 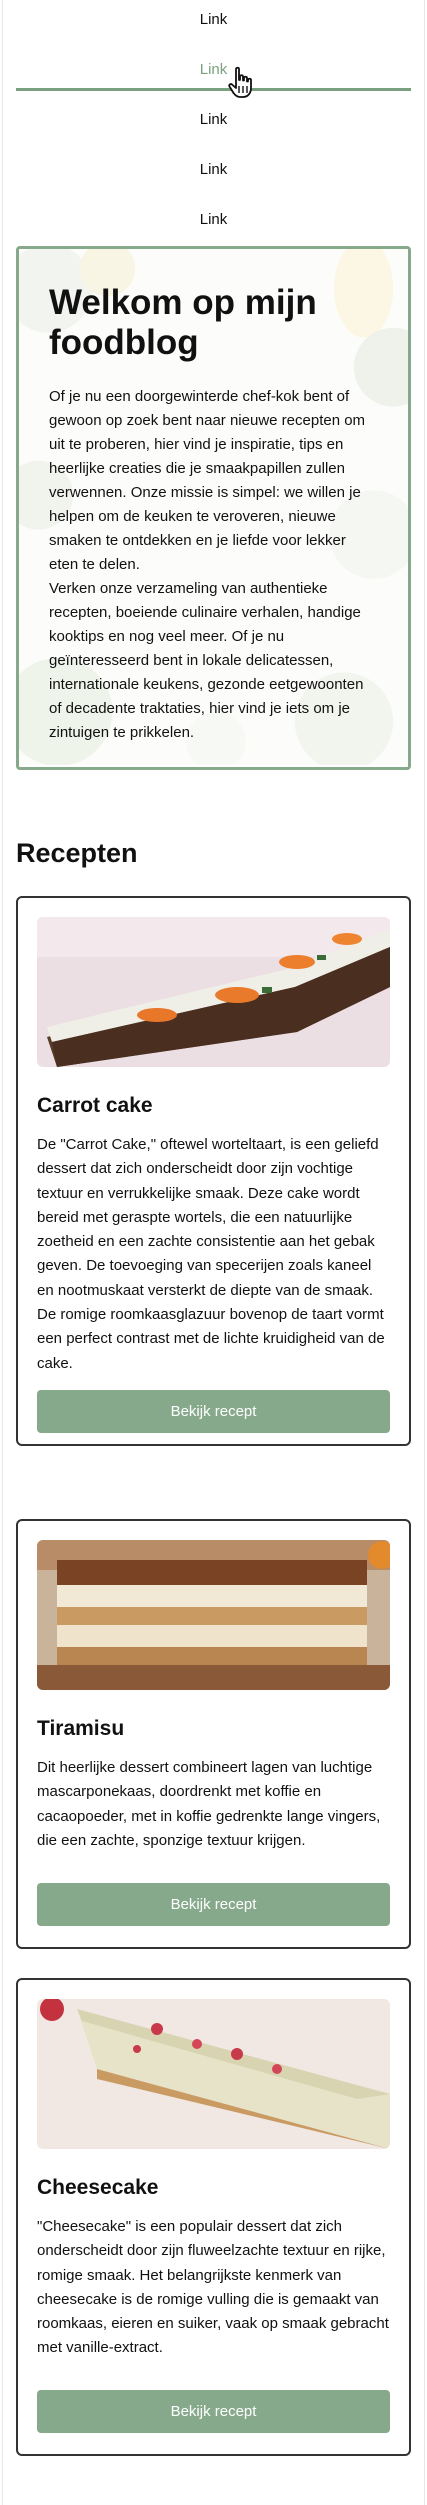 What do you see at coordinates (424, 1252) in the screenshot?
I see `page-edge-right` at bounding box center [424, 1252].